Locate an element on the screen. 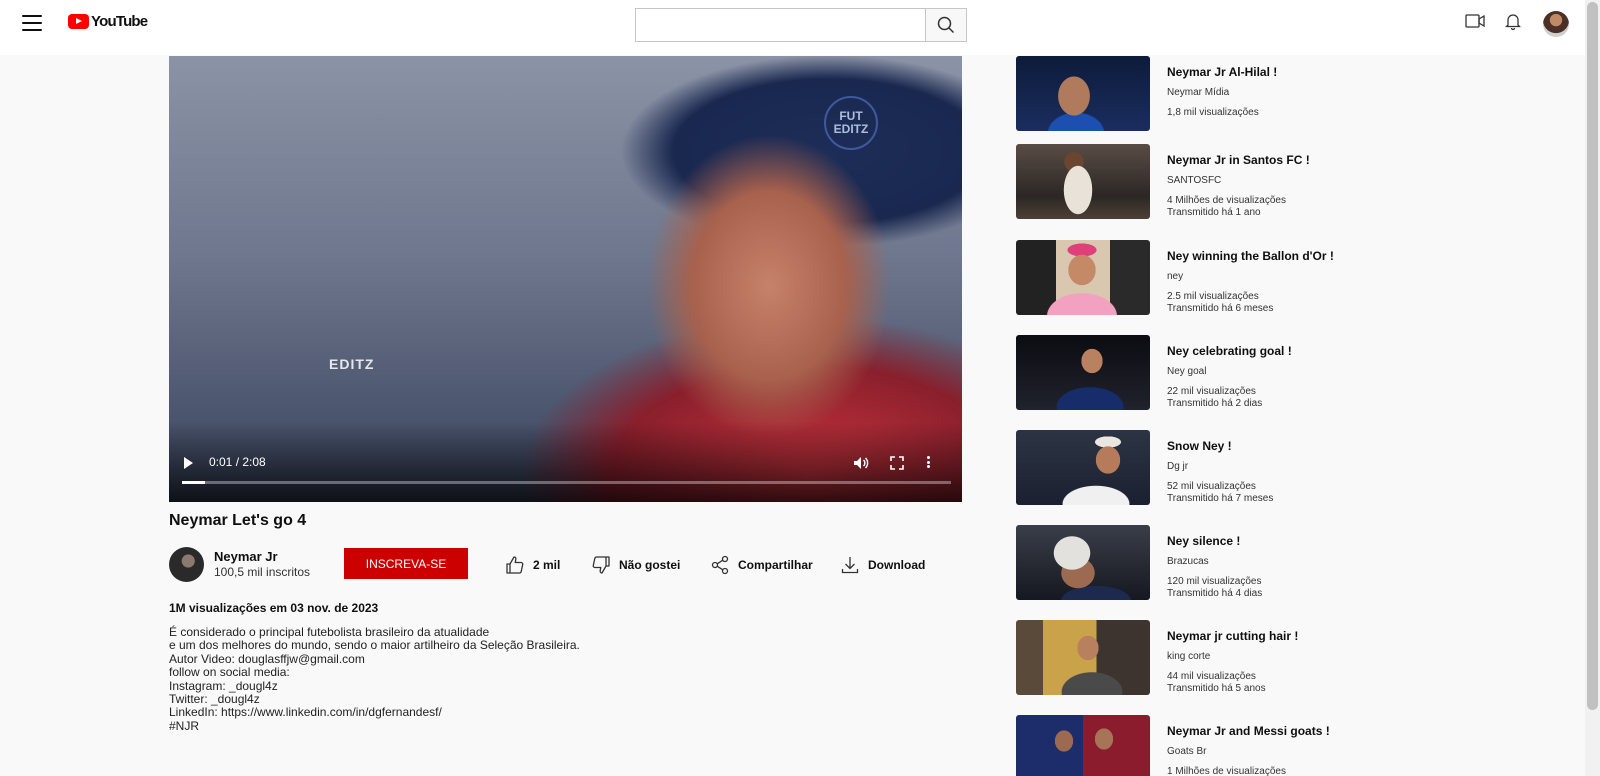 This screenshot has height=776, width=1600. recommended-channel: Brazucas is located at coordinates (1188, 561).